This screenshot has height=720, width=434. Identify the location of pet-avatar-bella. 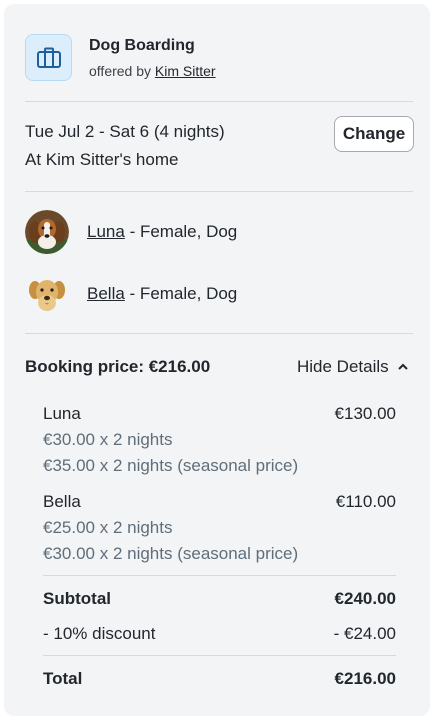
(47, 294).